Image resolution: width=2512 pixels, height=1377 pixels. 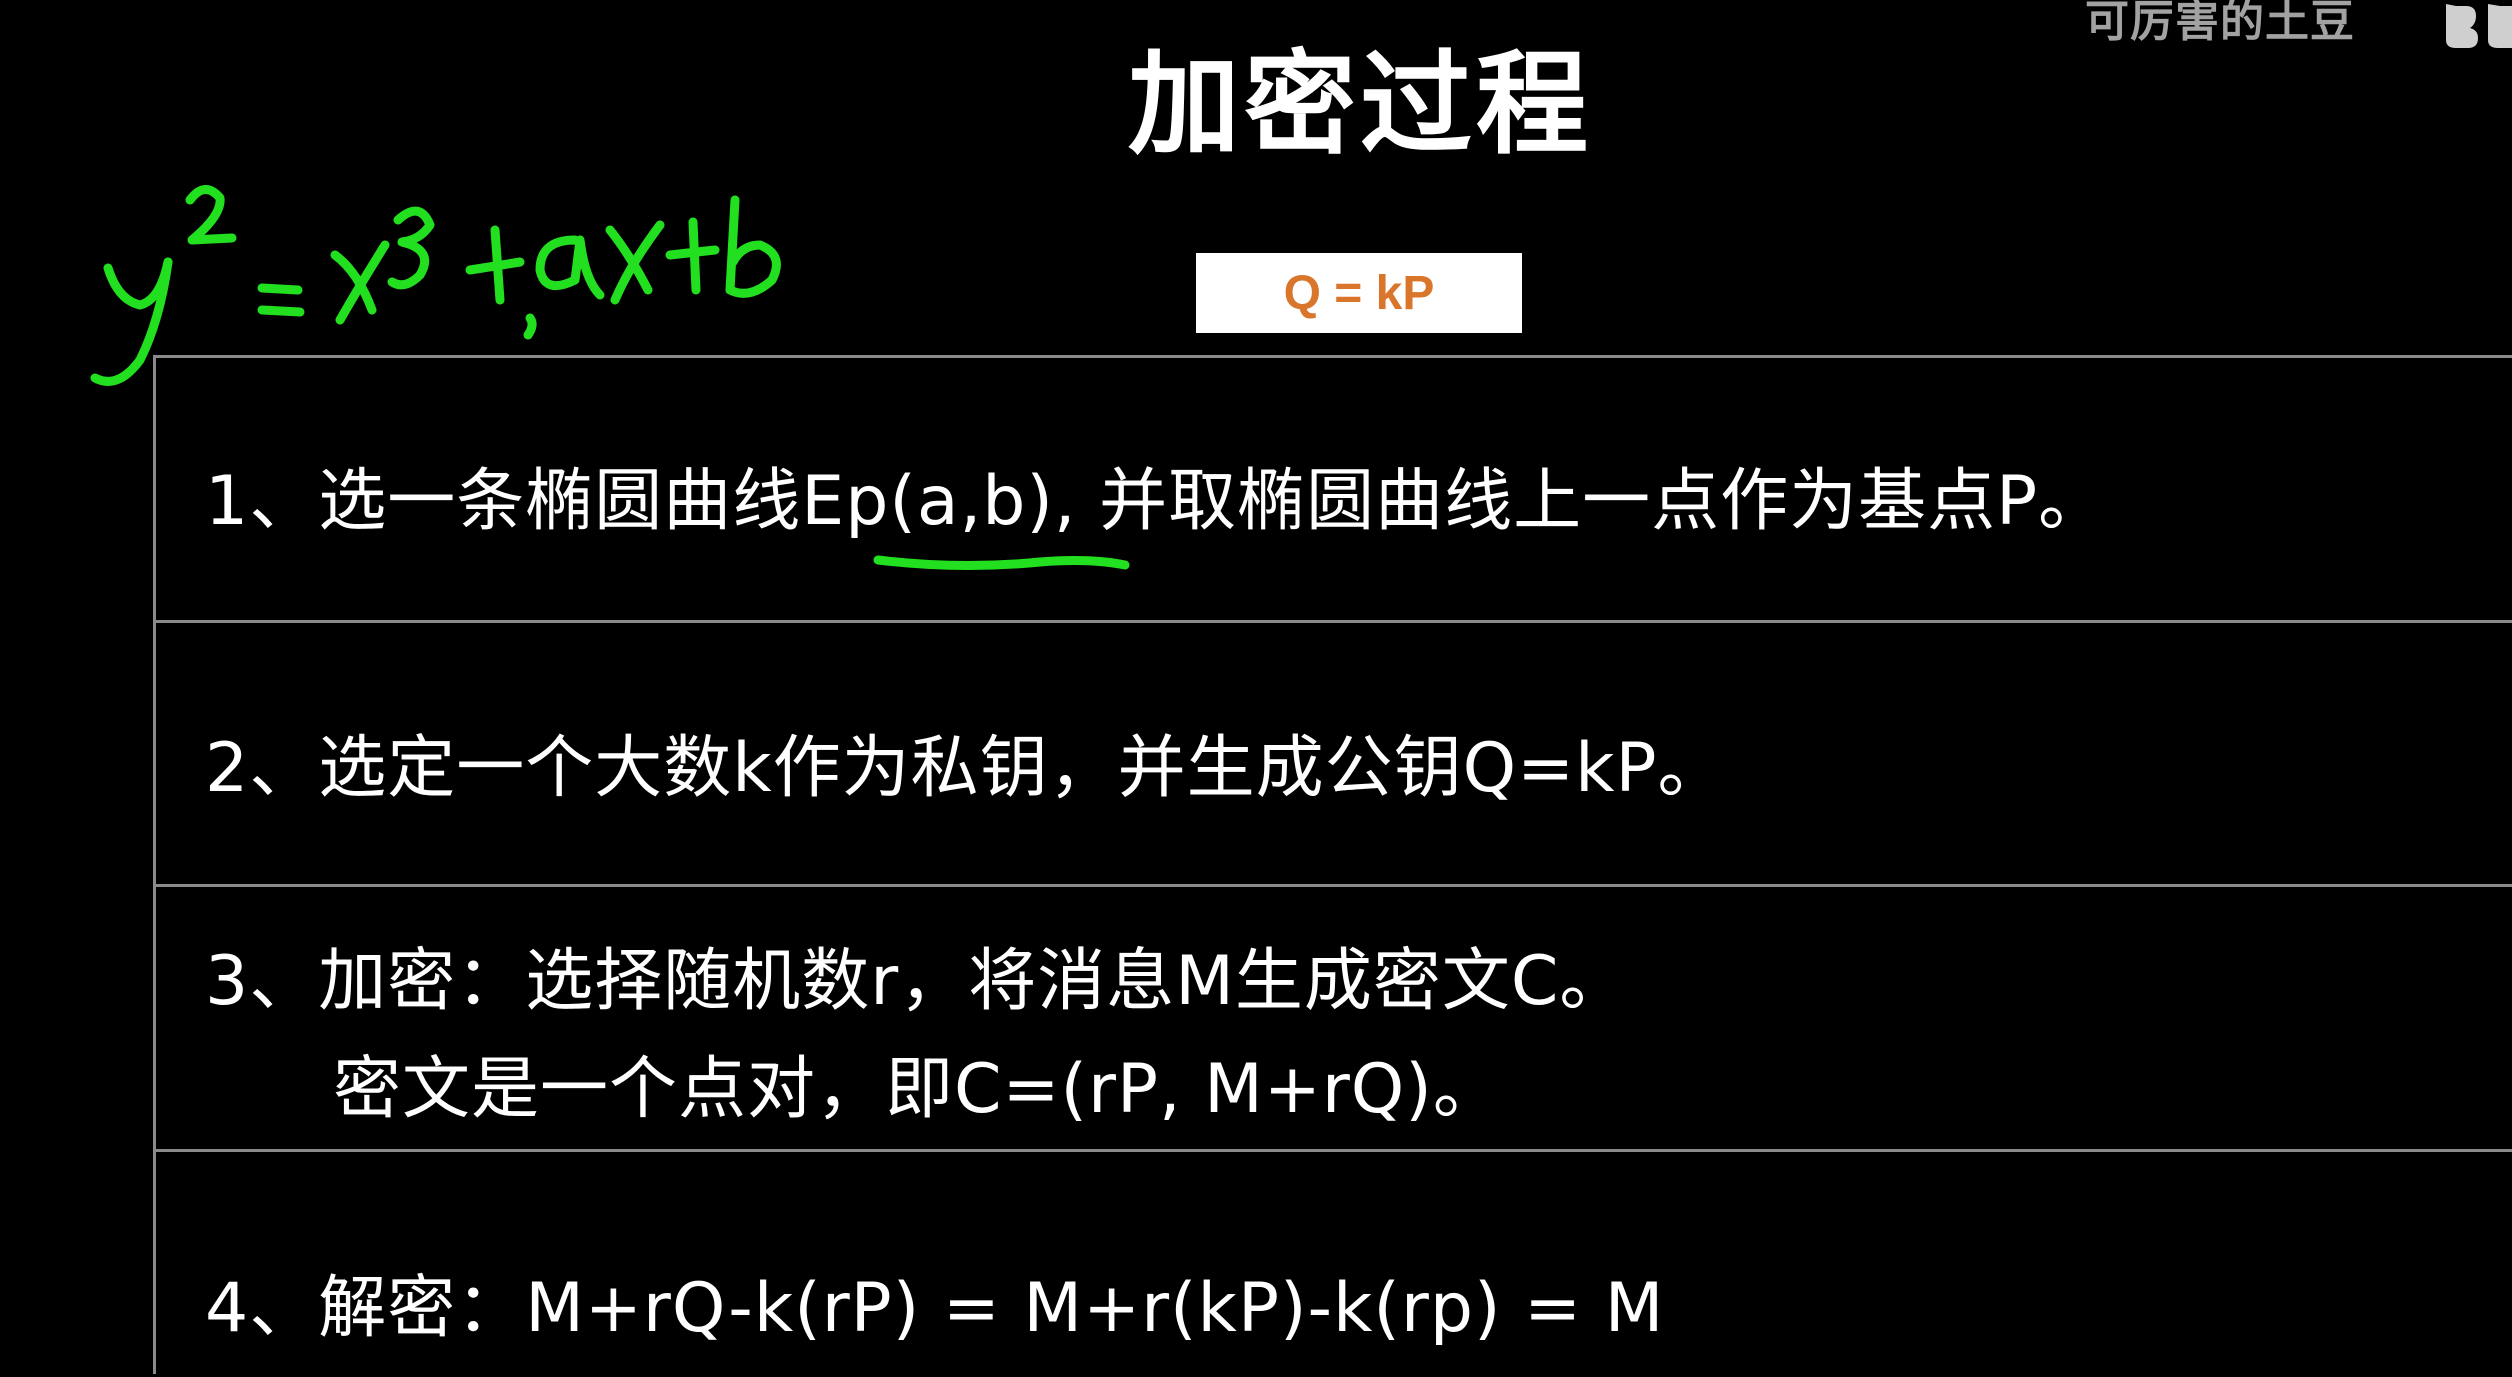 I want to click on step-1-text: 1、选一条椭圆曲线Ep(a,b), 并取椭圆曲线上一点作为基点P。, so click(x=1156, y=501).